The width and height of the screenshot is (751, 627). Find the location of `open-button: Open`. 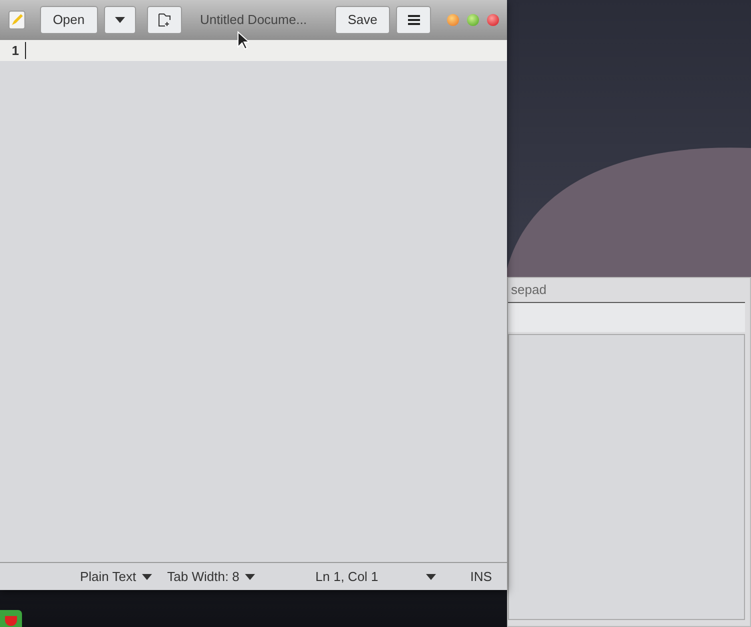

open-button: Open is located at coordinates (69, 20).